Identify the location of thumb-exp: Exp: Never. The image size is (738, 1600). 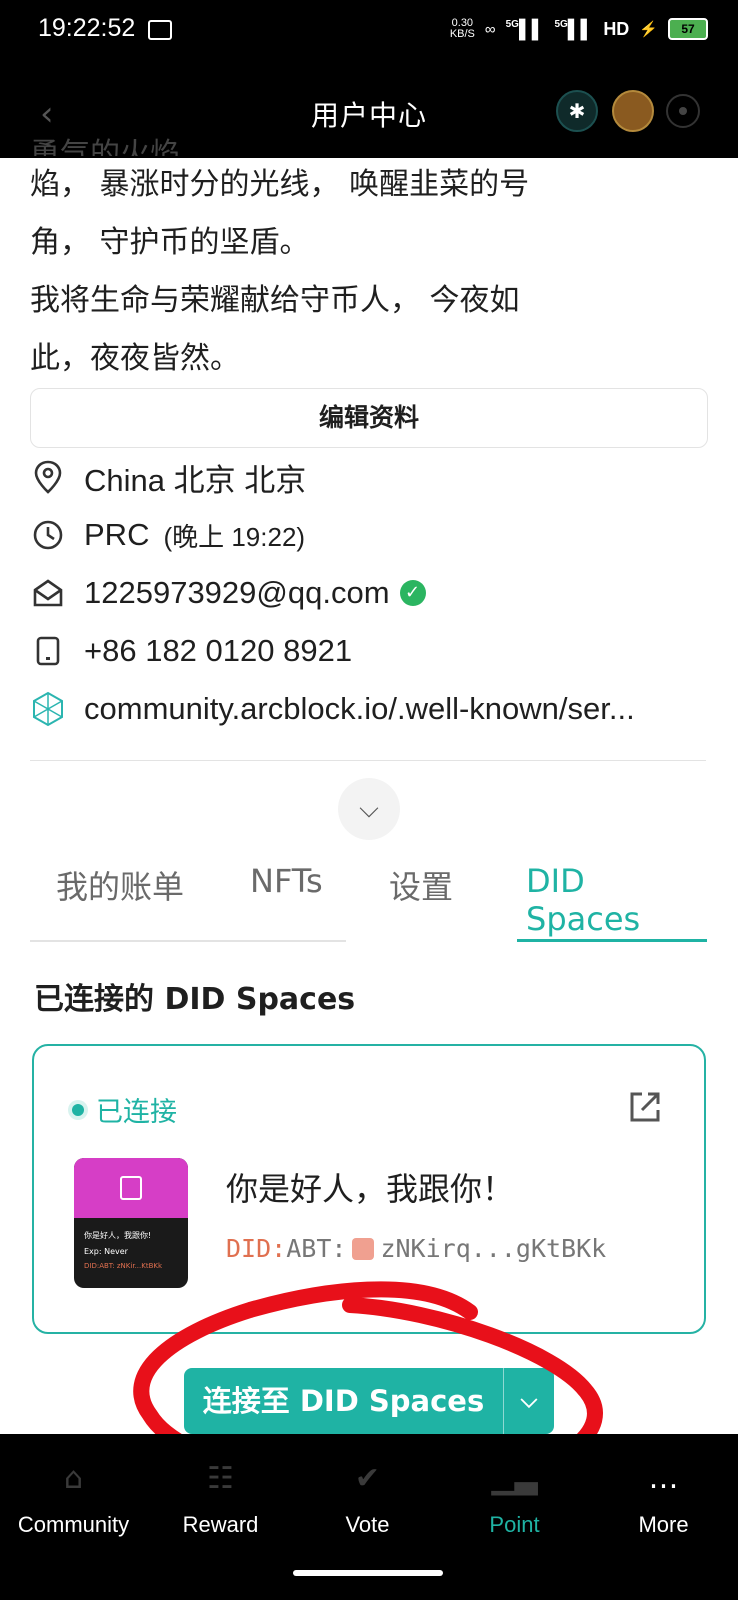
(136, 1251).